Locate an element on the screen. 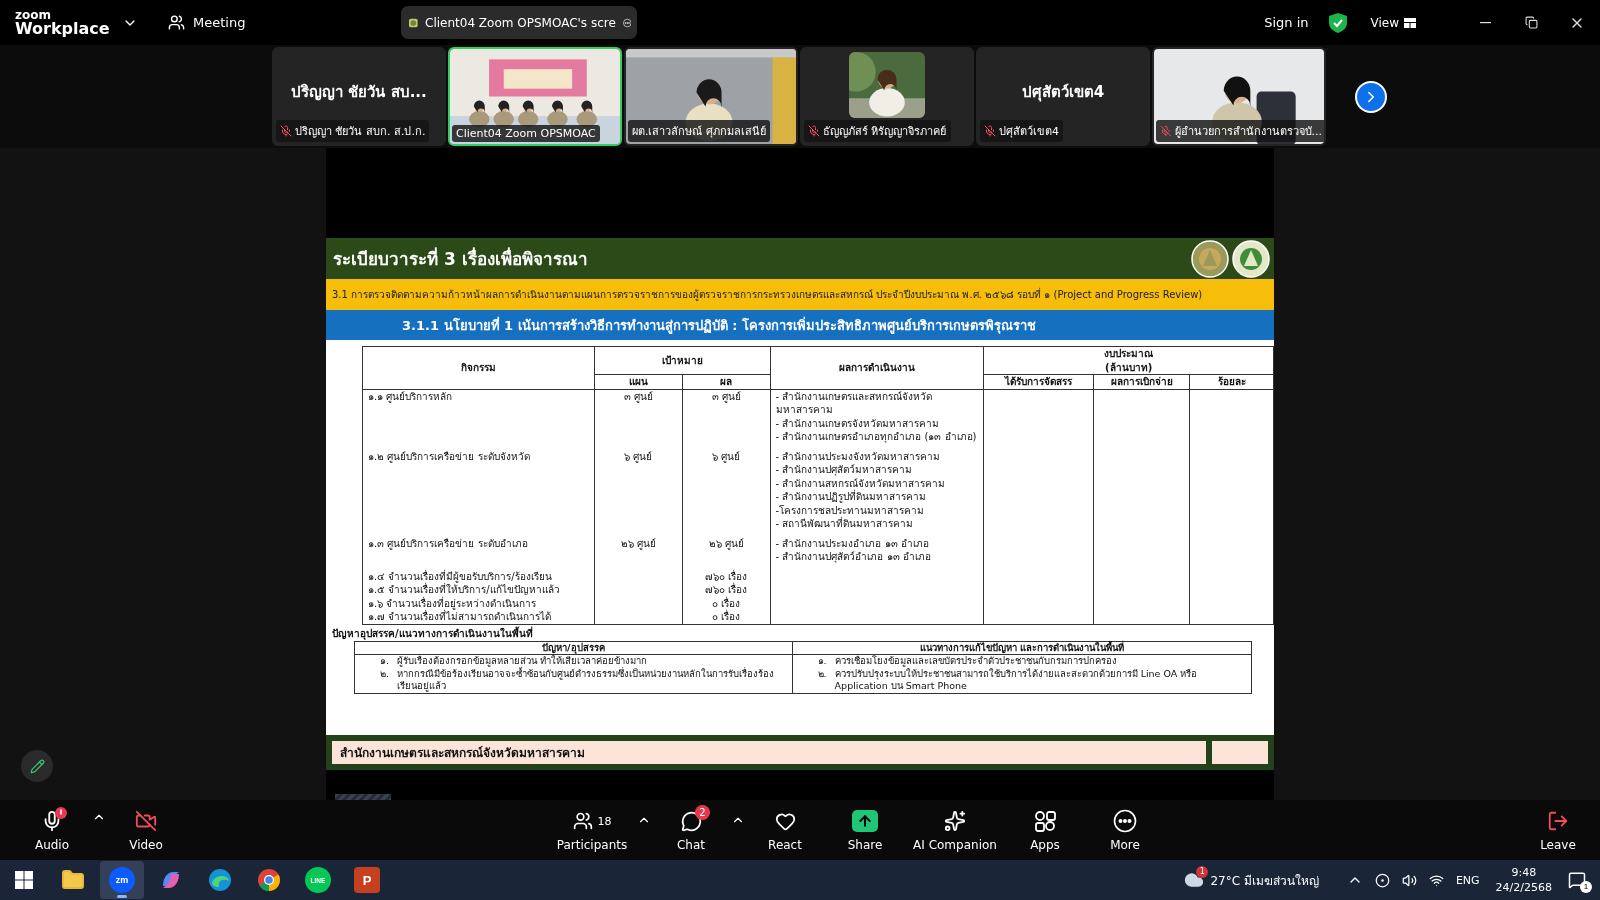 The width and height of the screenshot is (1600, 900). blank-panel is located at coordinates (1240, 752).